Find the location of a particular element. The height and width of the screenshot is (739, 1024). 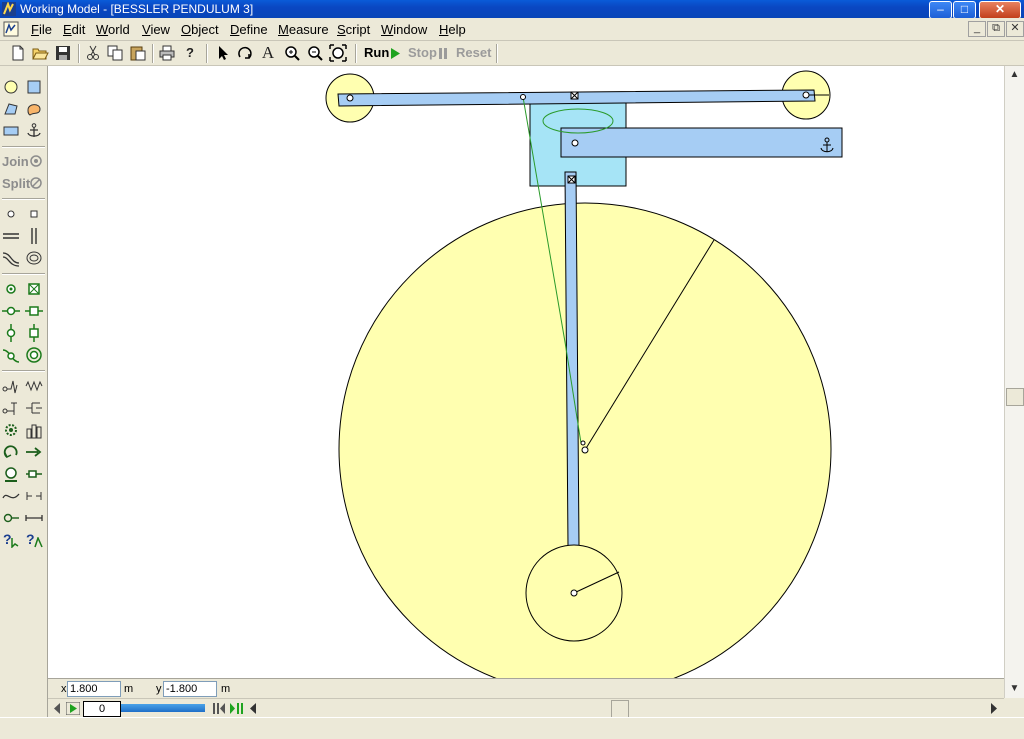

join-button: Join is located at coordinates (24, 161).